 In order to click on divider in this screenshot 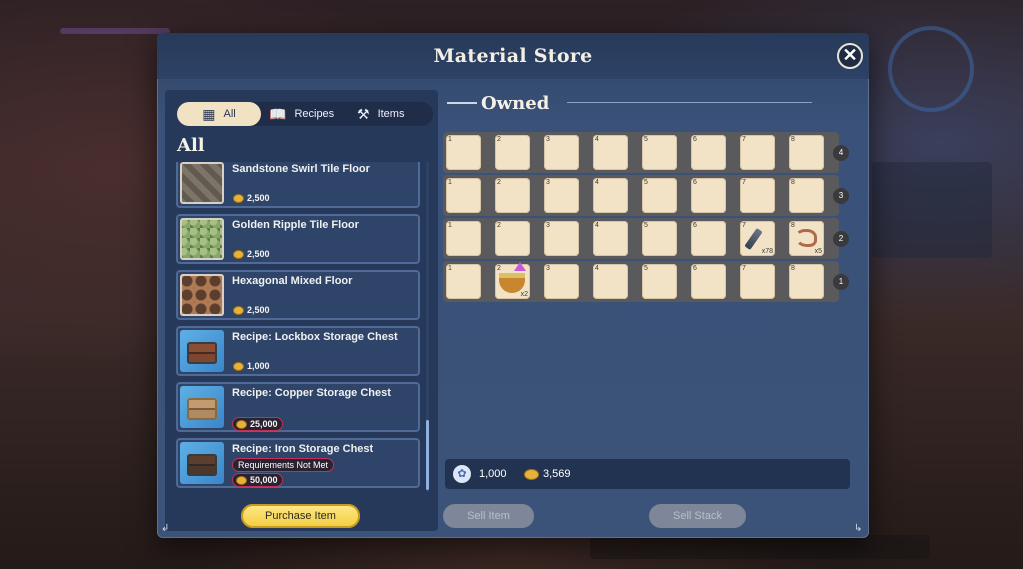, I will do `click(689, 102)`.